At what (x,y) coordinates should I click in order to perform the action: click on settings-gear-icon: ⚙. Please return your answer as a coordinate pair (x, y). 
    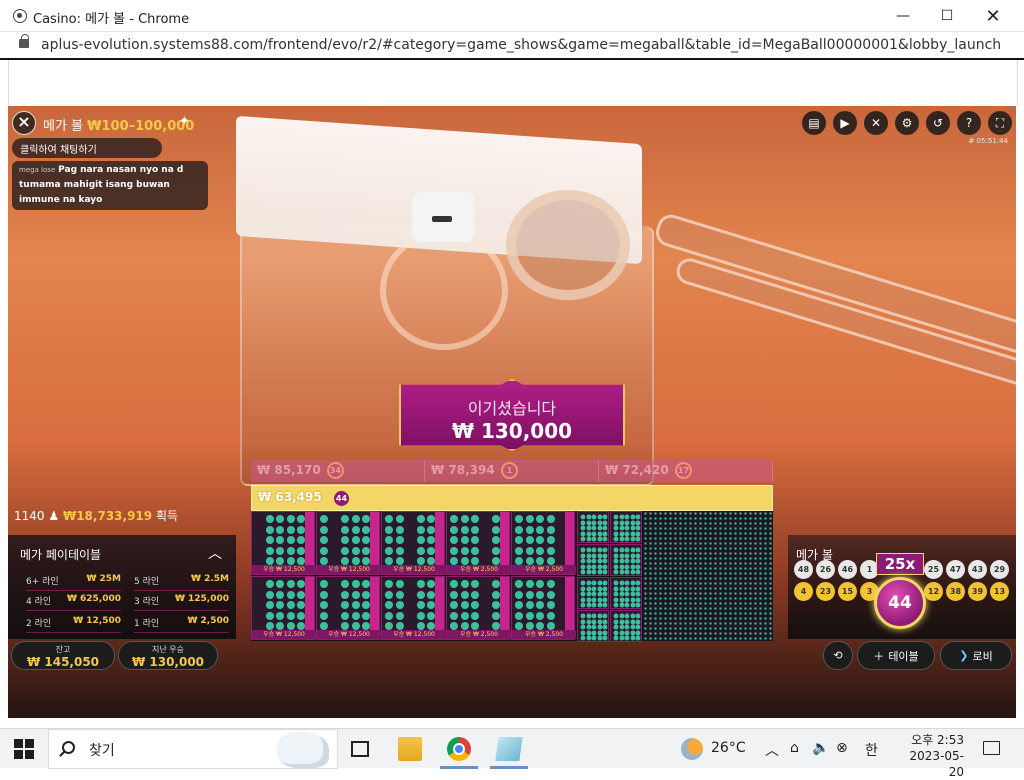
    Looking at the image, I should click on (907, 123).